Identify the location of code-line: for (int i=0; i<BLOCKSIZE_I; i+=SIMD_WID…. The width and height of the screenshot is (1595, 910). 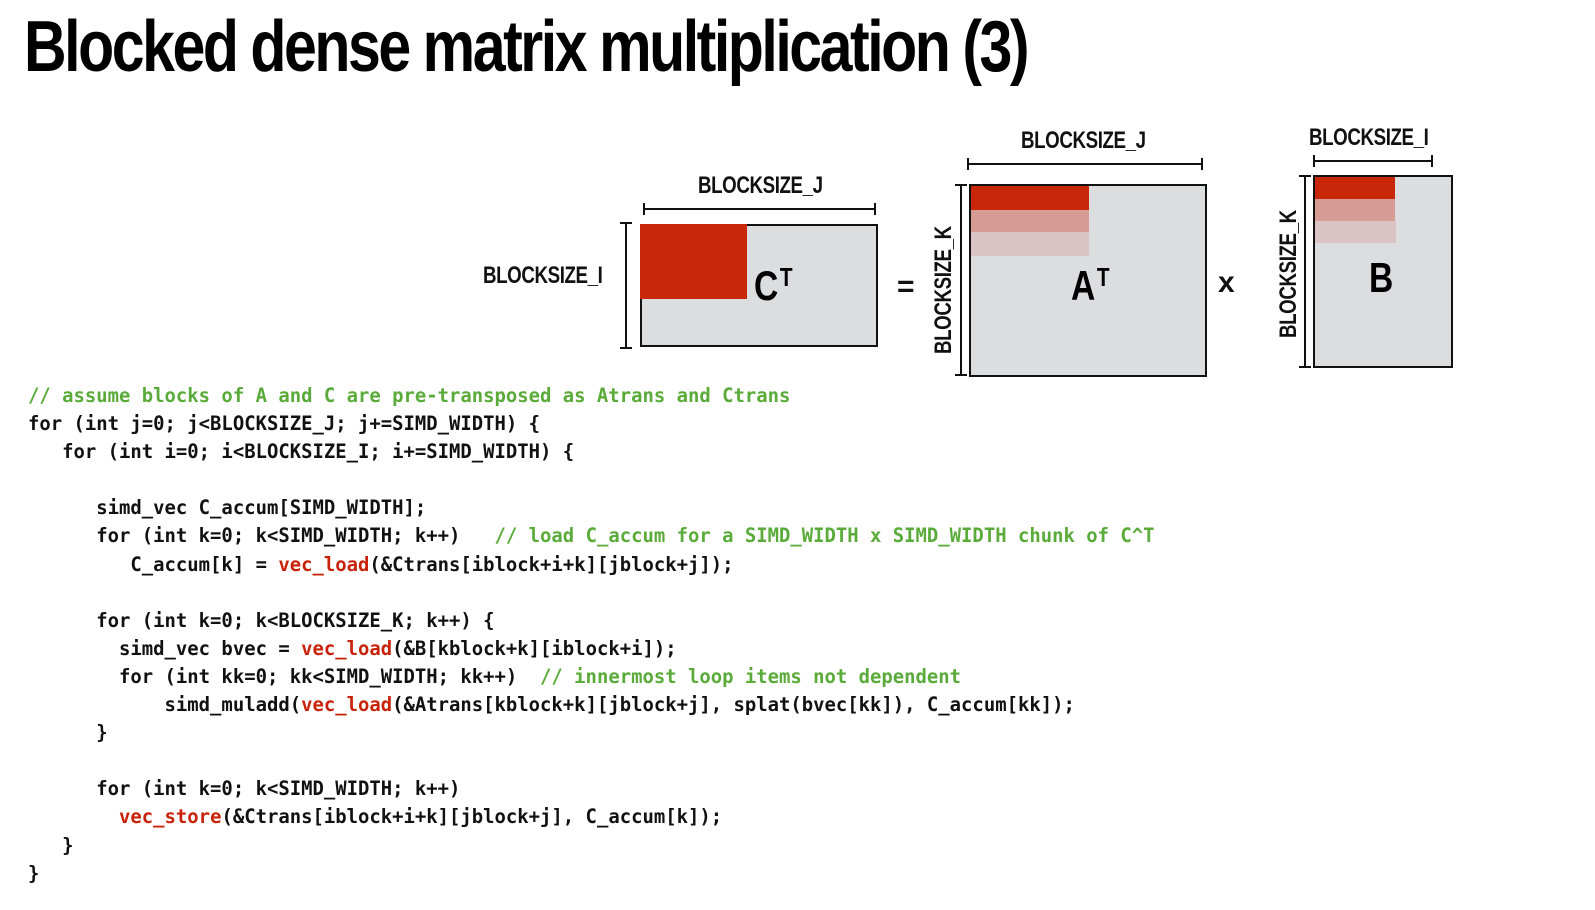
(591, 452).